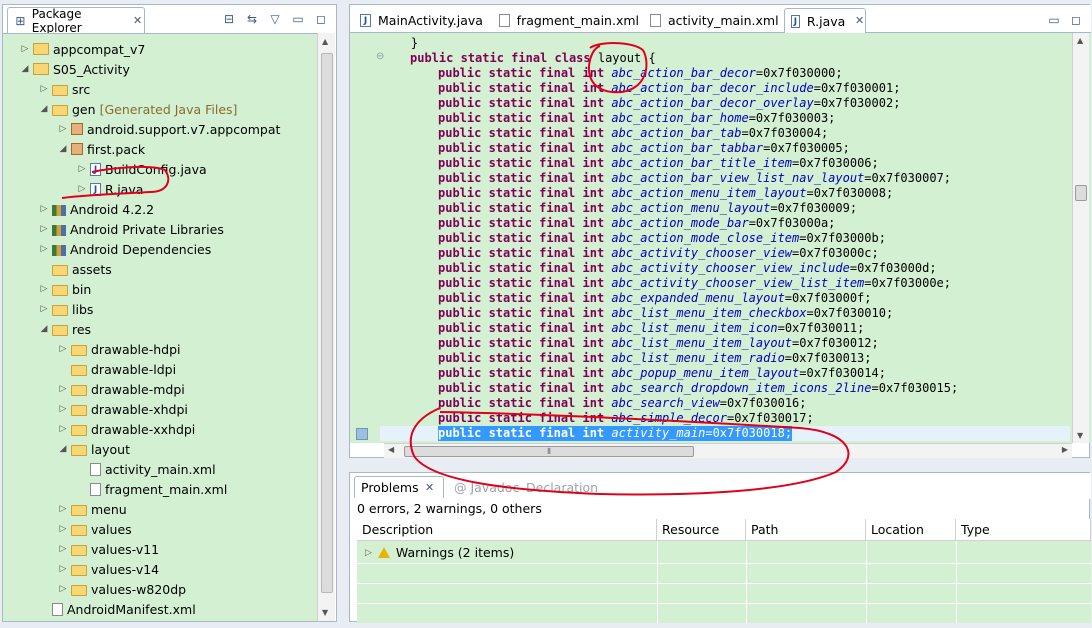  I want to click on collapse-all-icon: ⊟, so click(229, 19).